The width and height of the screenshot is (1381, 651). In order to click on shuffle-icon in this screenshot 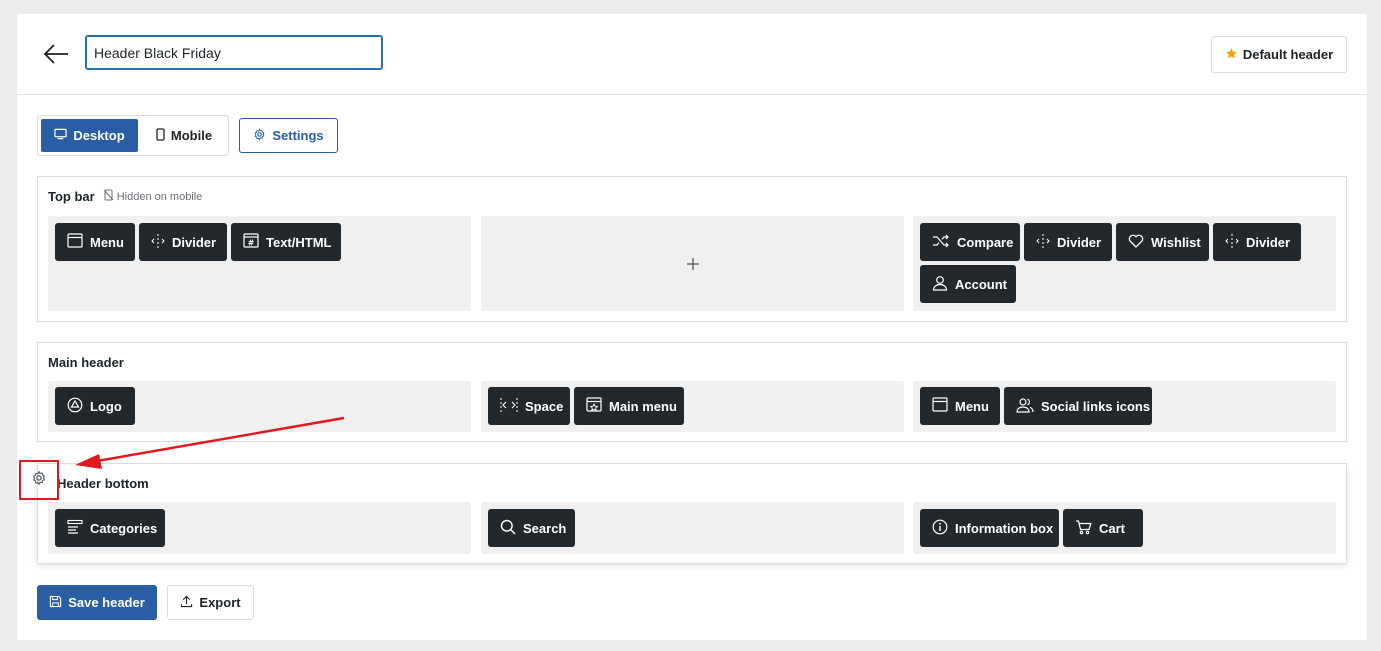, I will do `click(941, 242)`.